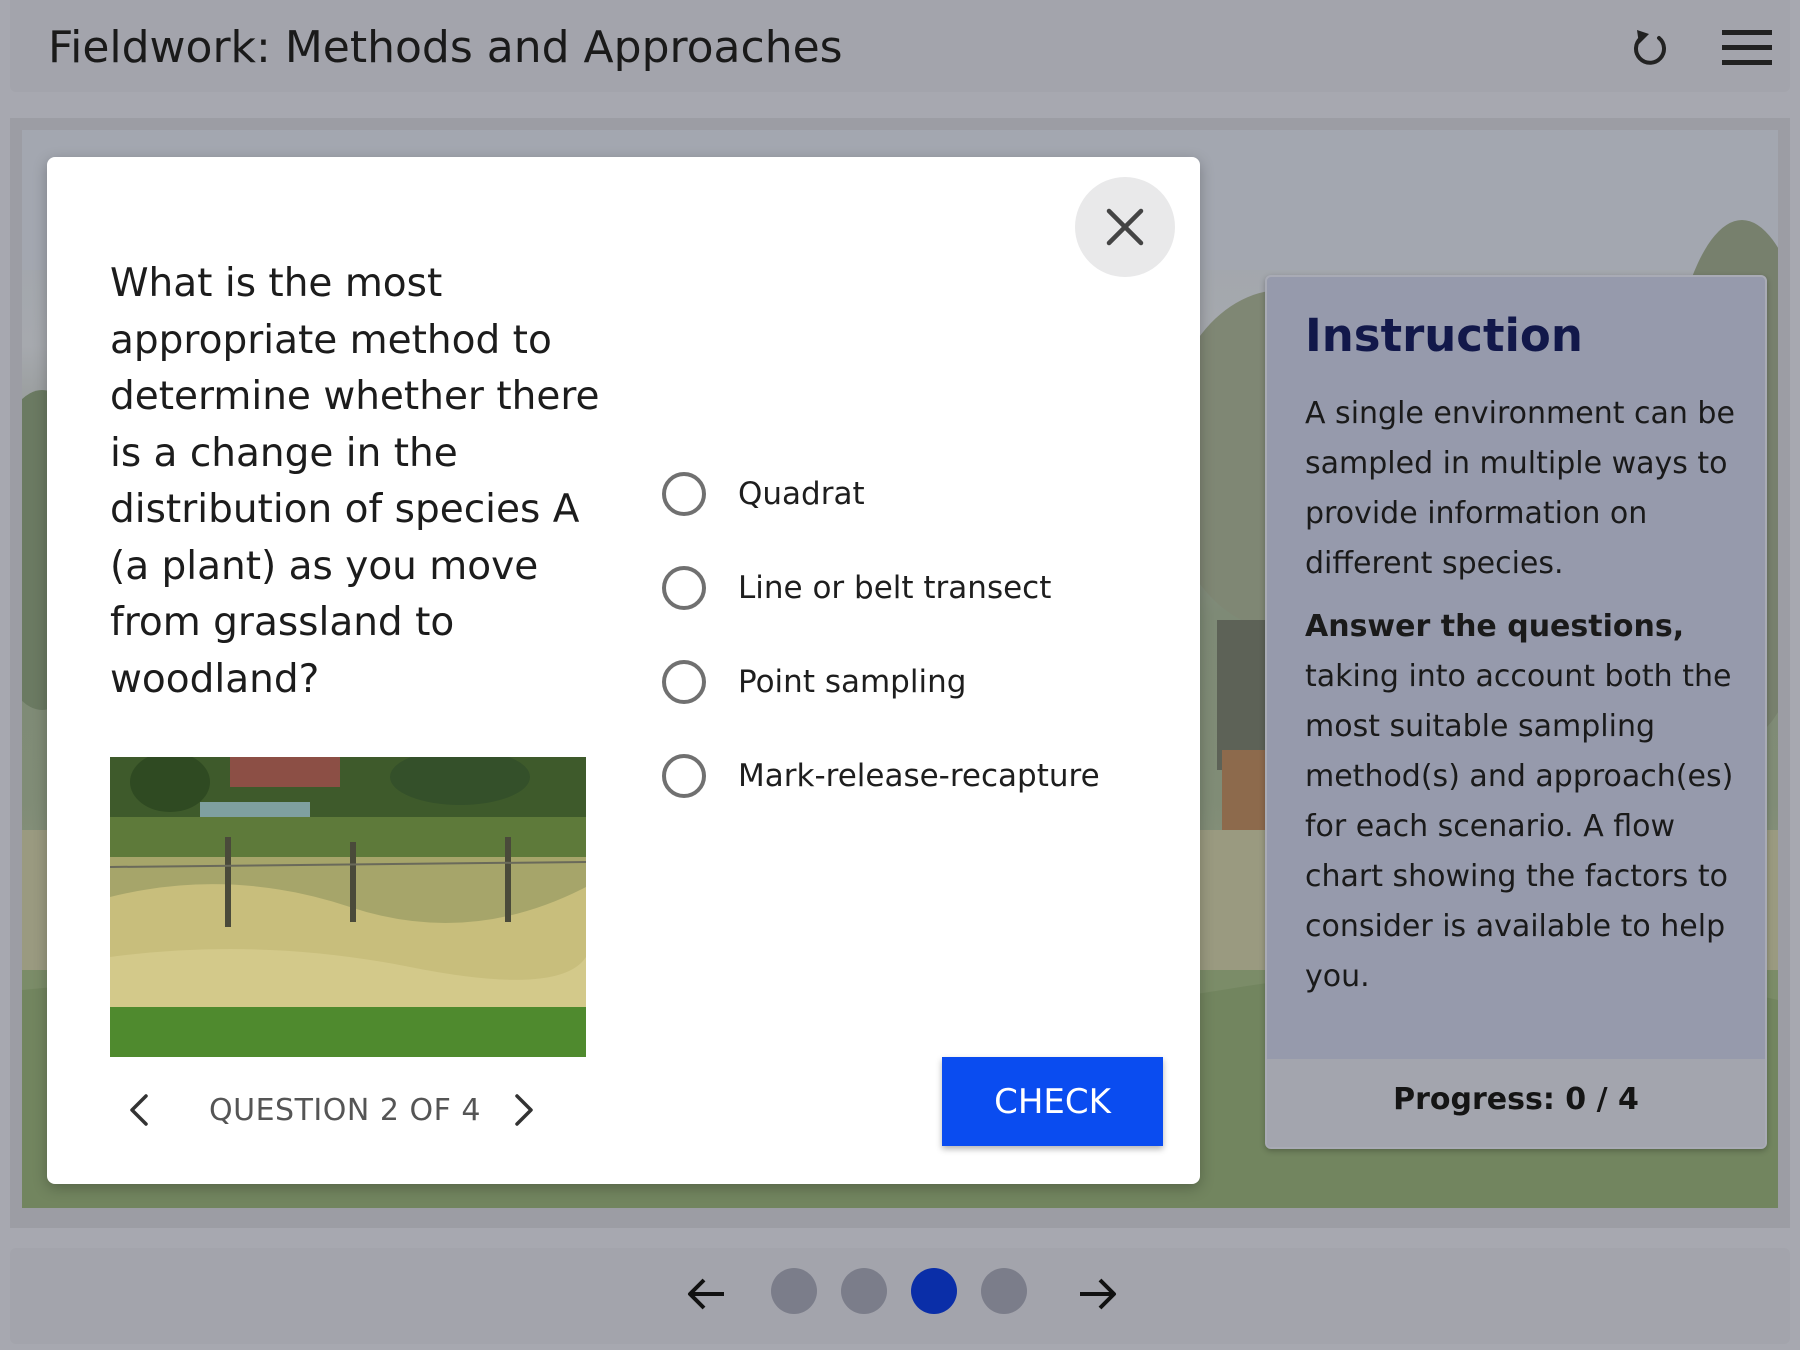 The height and width of the screenshot is (1350, 1800). I want to click on option-mark-release-recapture: Mark-release-recapture, so click(912, 779).